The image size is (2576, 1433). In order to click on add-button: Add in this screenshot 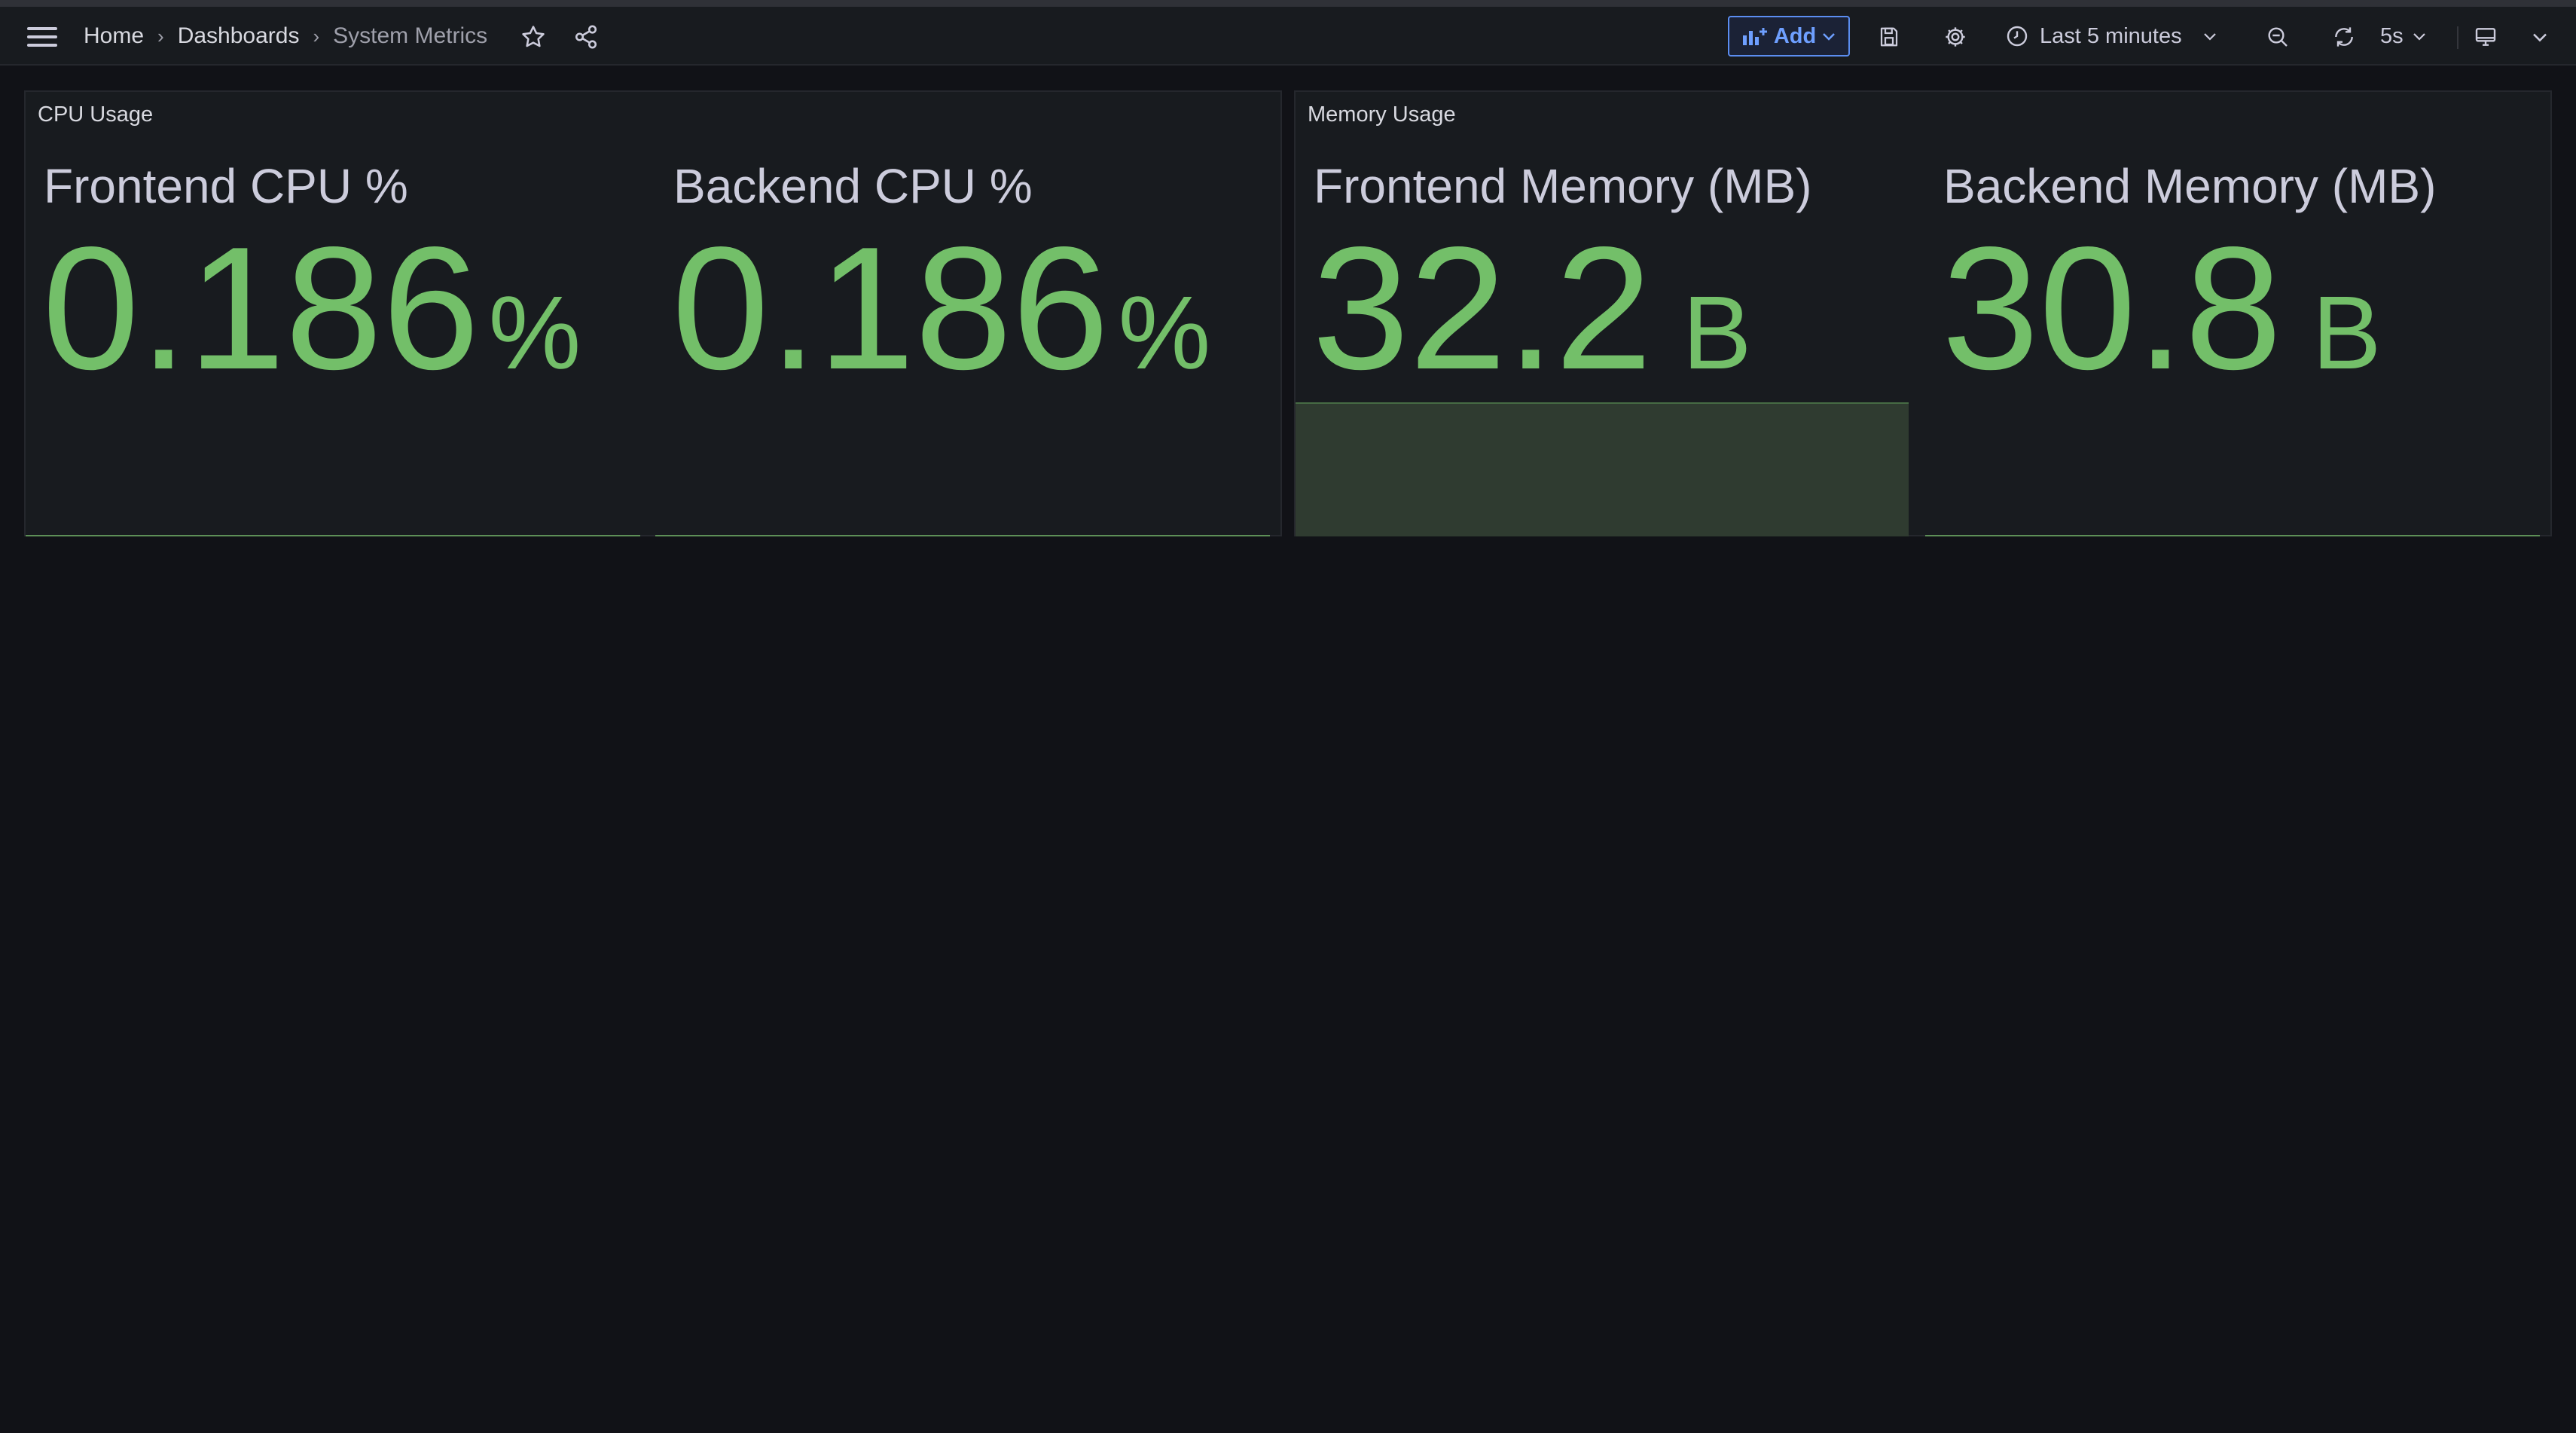, I will do `click(1789, 36)`.